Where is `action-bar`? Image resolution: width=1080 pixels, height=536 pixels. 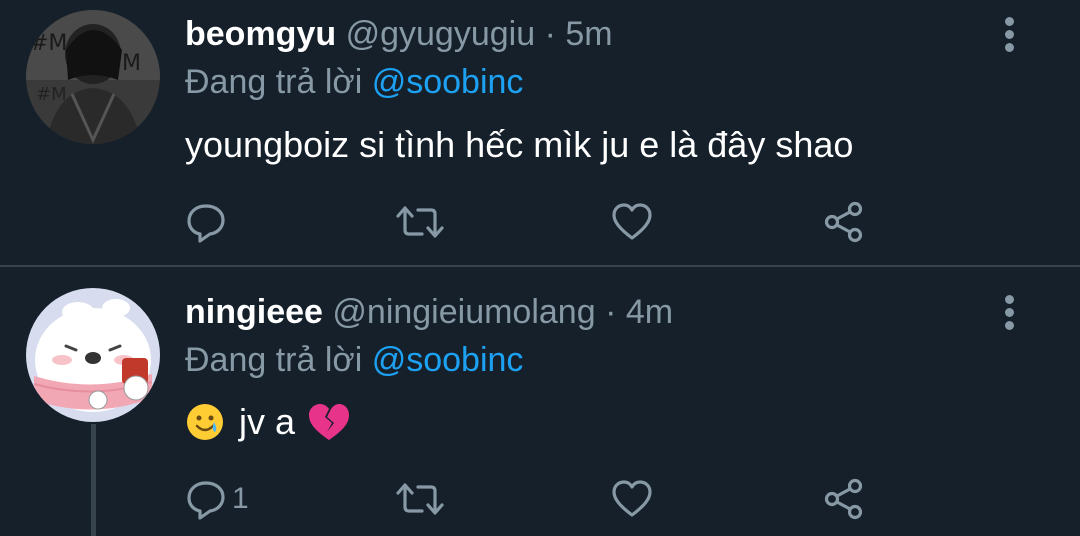
action-bar is located at coordinates (540, 222).